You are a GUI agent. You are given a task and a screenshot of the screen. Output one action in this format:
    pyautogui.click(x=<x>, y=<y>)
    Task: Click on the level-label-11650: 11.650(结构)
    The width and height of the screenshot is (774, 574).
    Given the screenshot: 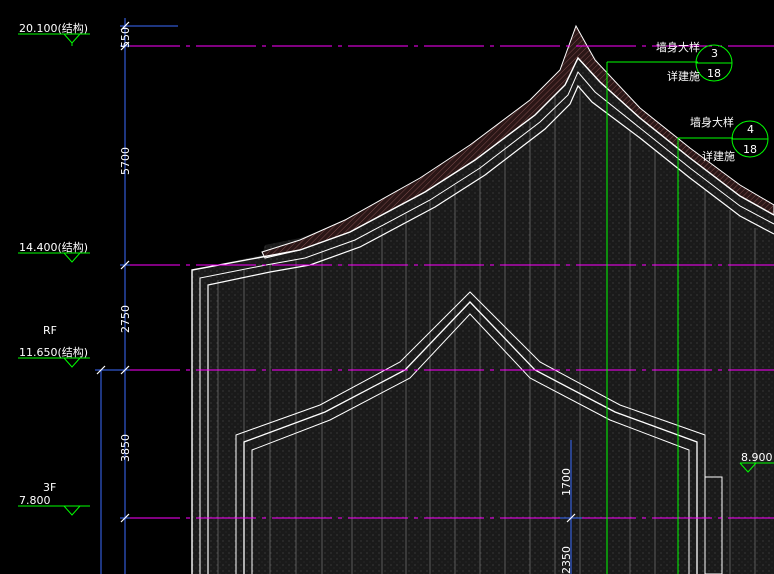 What is the action you would take?
    pyautogui.click(x=53, y=352)
    